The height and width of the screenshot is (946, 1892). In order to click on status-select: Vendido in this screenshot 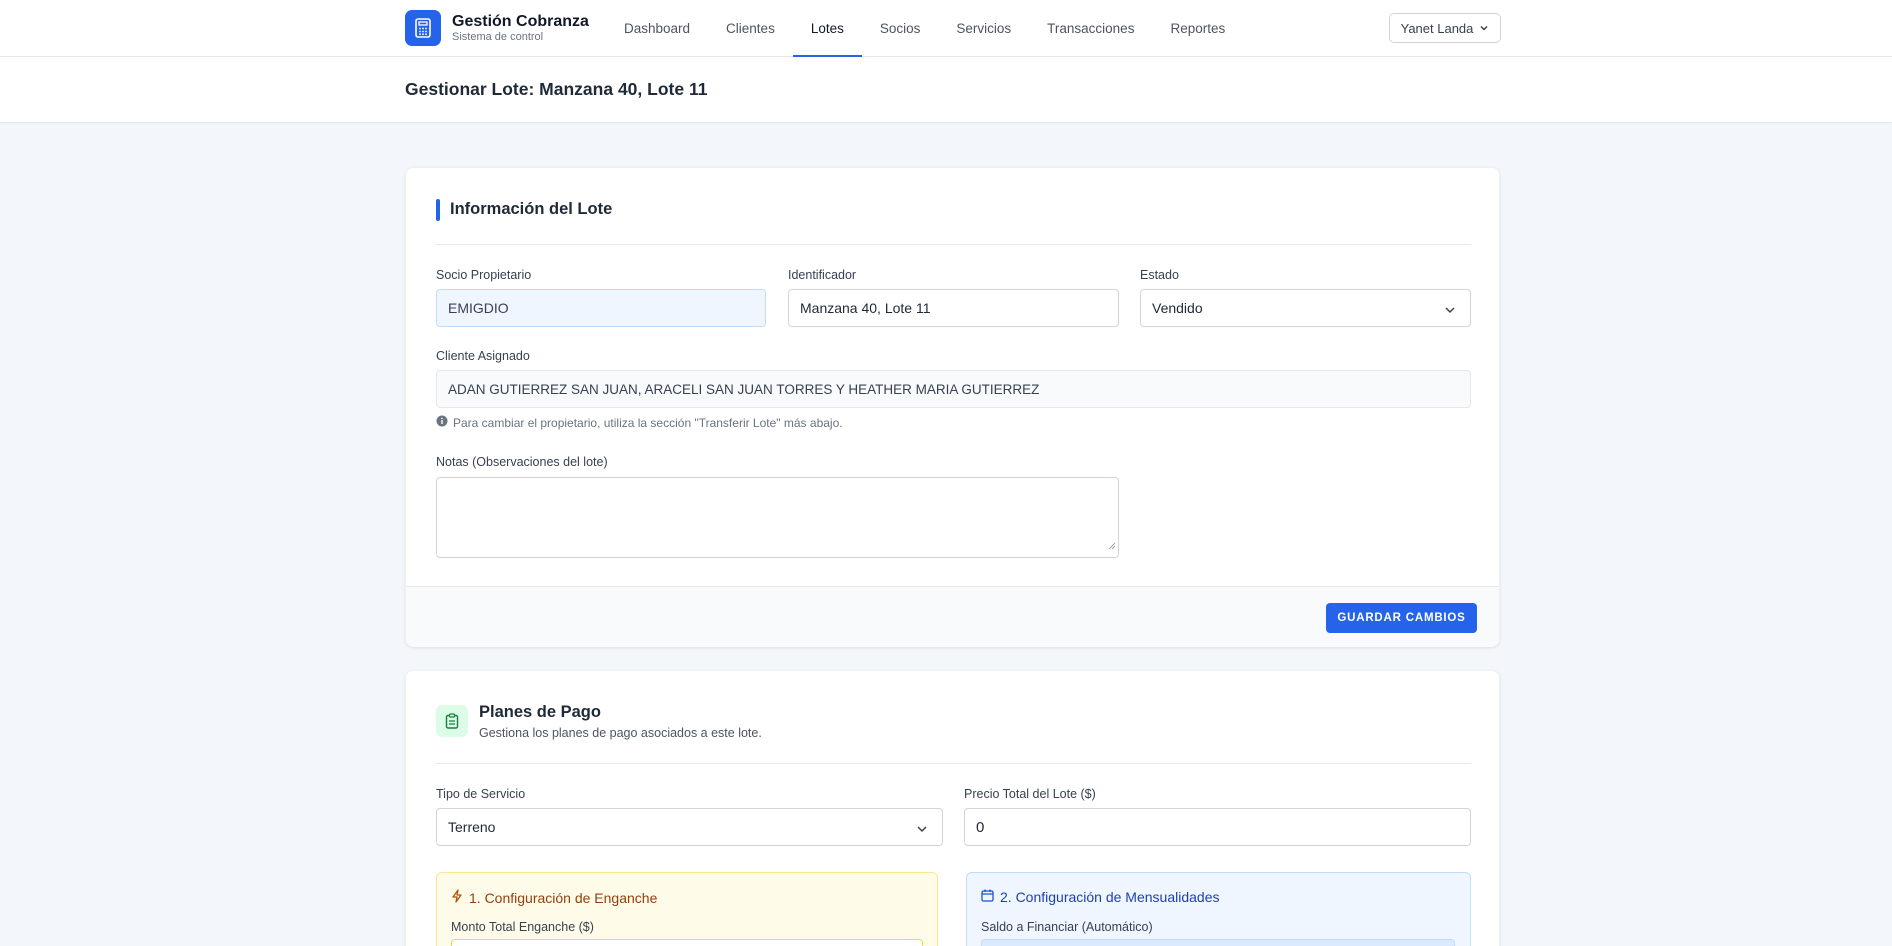, I will do `click(1305, 308)`.